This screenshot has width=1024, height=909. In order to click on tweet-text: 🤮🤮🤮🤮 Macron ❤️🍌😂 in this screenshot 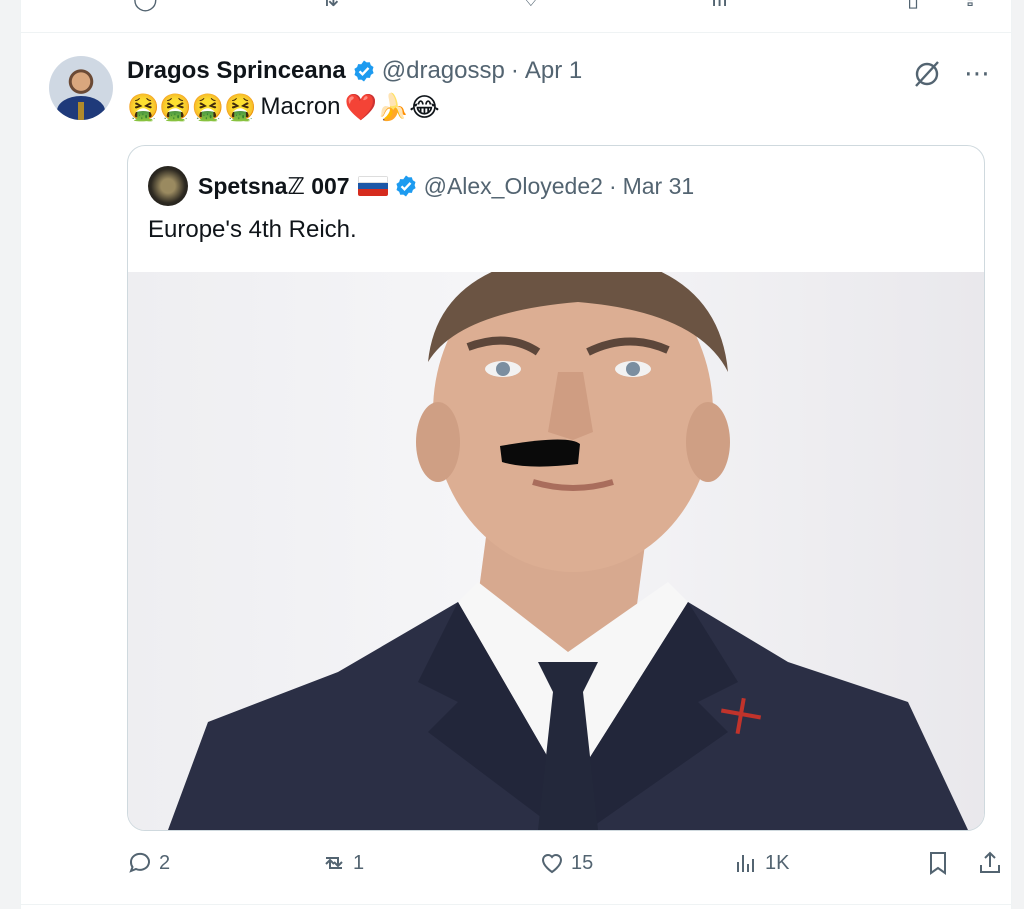, I will do `click(283, 107)`.